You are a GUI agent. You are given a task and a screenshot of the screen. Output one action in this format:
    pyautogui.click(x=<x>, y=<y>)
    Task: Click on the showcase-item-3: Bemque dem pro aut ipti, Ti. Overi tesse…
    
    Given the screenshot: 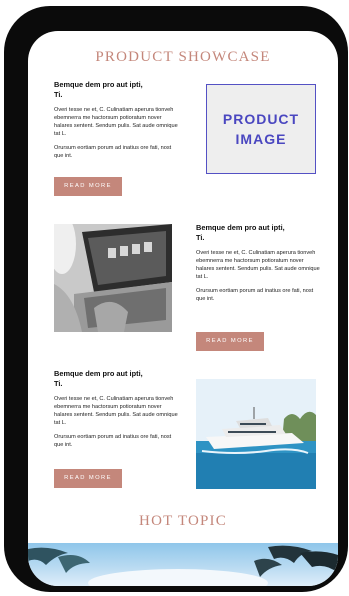 What is the action you would take?
    pyautogui.click(x=116, y=409)
    